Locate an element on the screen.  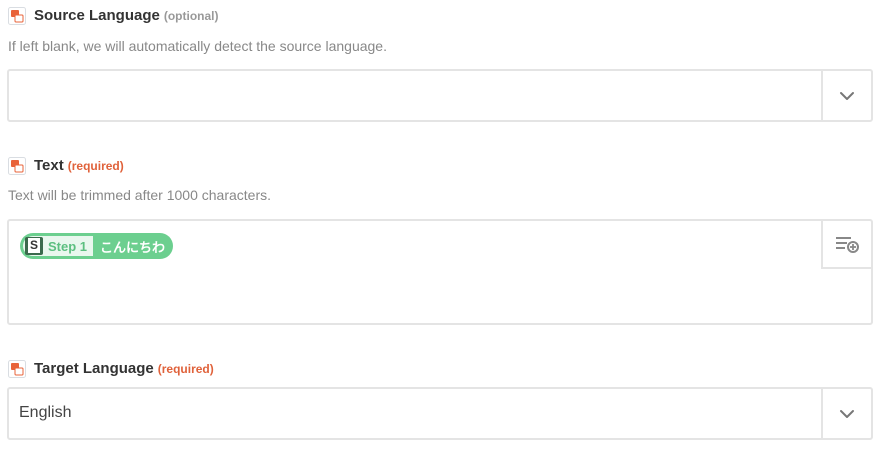
token-value: こんにちわ is located at coordinates (133, 248).